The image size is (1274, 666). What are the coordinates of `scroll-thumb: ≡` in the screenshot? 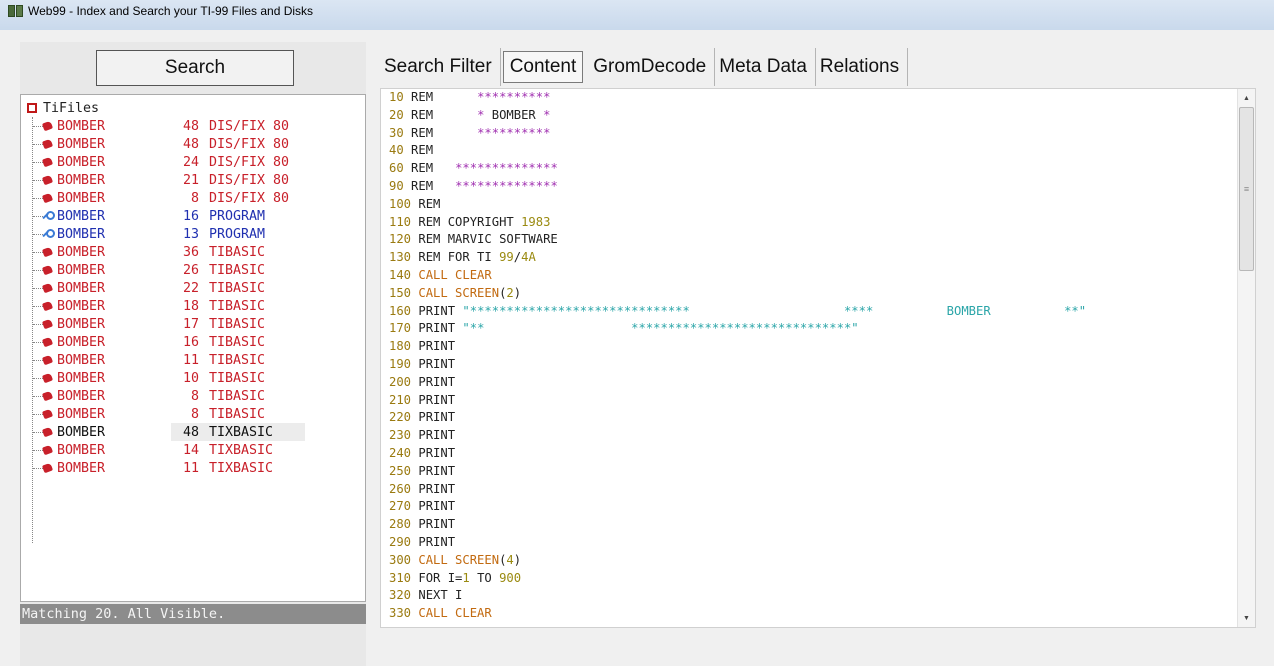 It's located at (1246, 189).